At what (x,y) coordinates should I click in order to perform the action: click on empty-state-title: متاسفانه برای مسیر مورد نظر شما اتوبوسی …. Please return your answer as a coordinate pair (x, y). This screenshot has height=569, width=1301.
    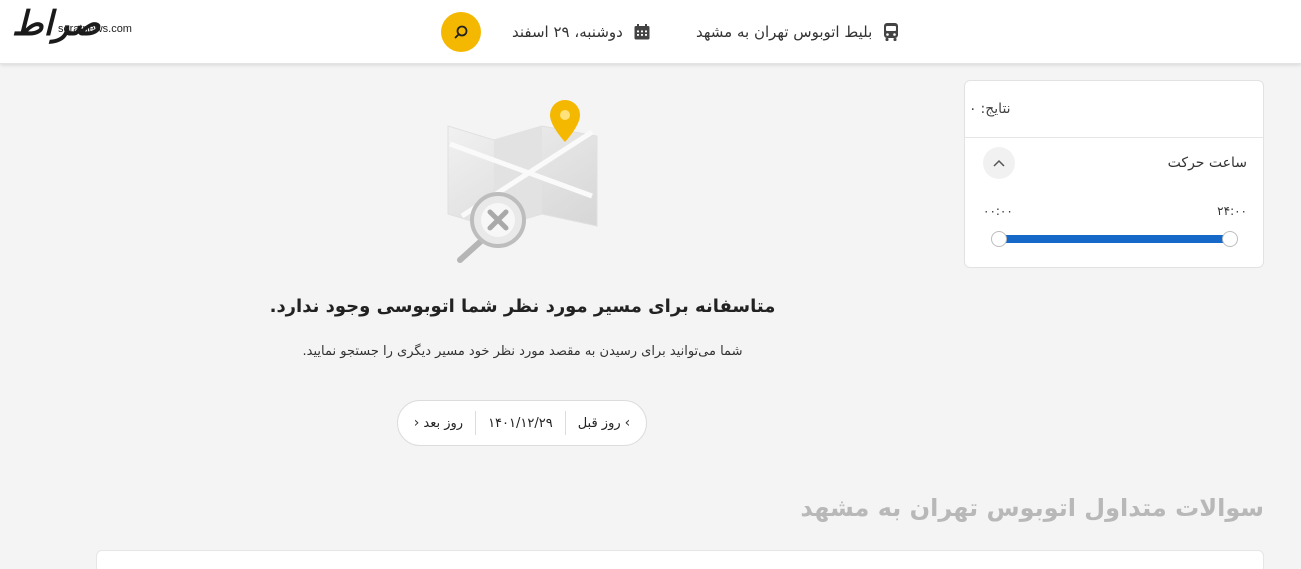
    Looking at the image, I should click on (522, 306).